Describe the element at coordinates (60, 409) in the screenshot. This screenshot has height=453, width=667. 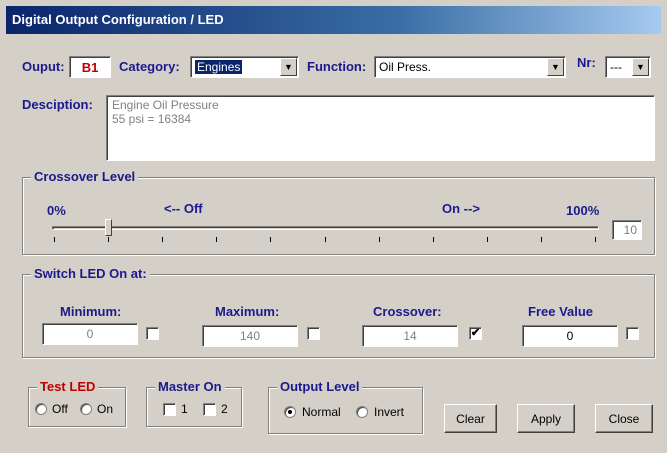
I see `test-led-off-label: Off` at that location.